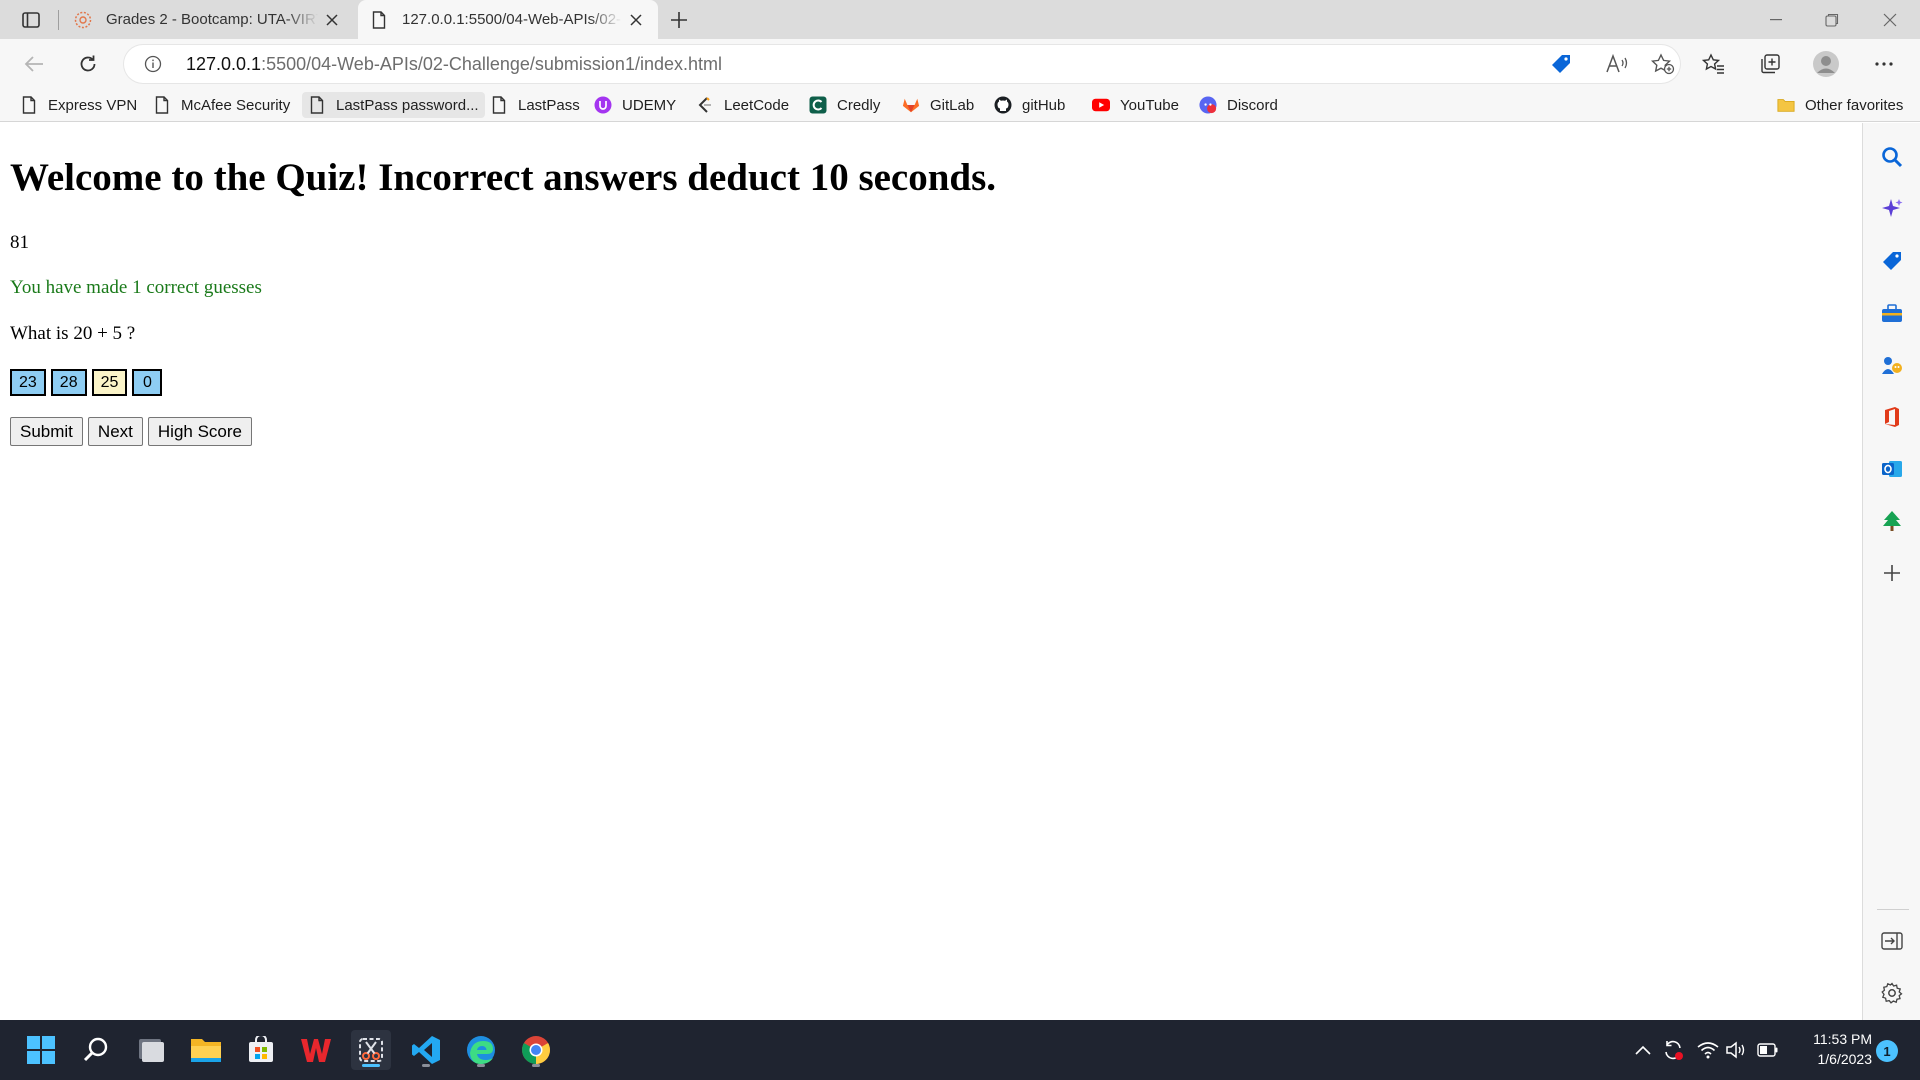 The height and width of the screenshot is (1080, 1920). Describe the element at coordinates (28, 382) in the screenshot. I see `answer-choice: 23` at that location.